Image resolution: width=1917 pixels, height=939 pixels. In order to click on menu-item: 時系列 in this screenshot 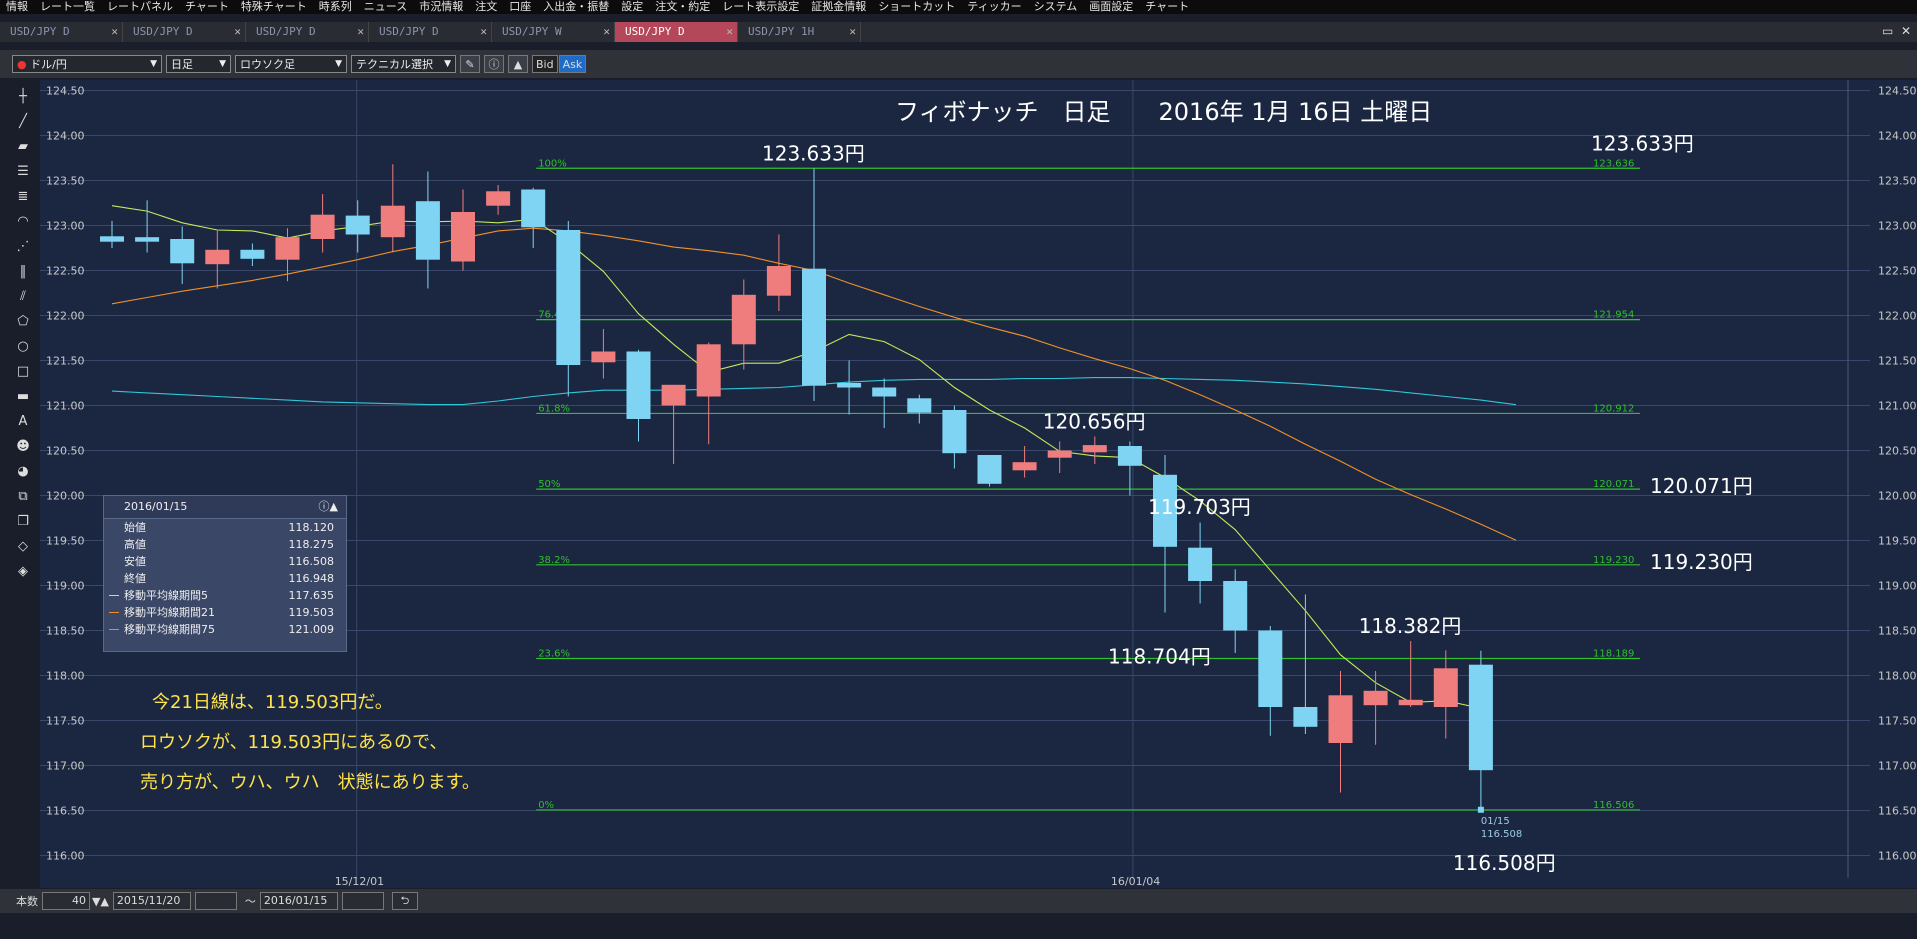, I will do `click(335, 7)`.